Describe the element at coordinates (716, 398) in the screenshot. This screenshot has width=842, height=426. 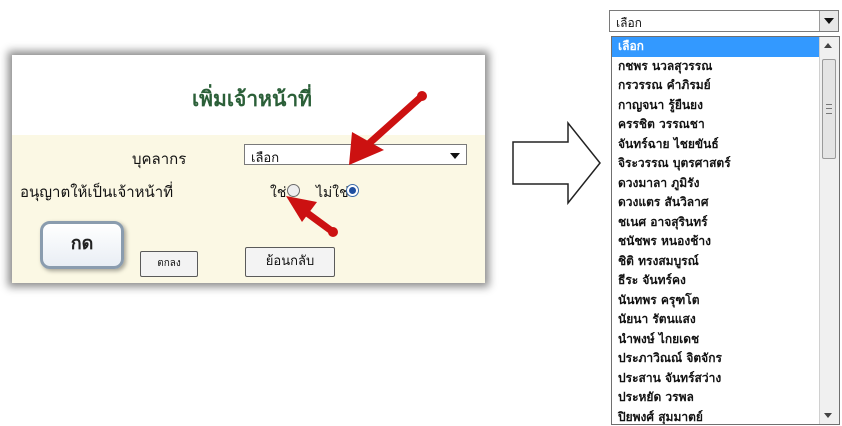
I see `dropdown-option: ประหยัด วรพล` at that location.